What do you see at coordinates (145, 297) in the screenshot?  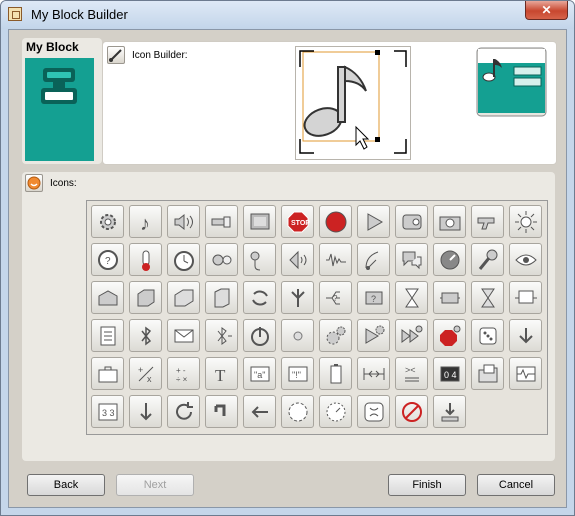 I see `palette-icon-box-b` at bounding box center [145, 297].